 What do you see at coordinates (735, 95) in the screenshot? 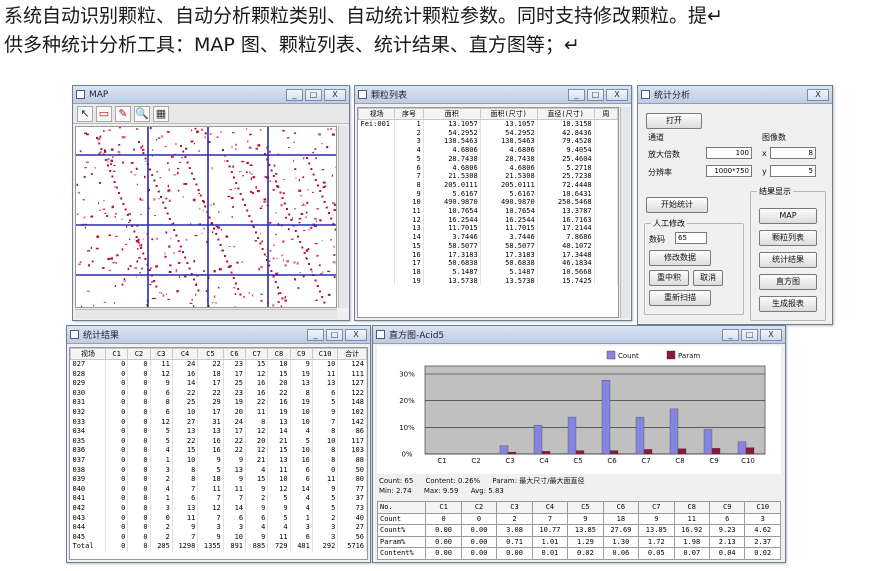
I see `analysis-titlebar: 统计分析 X` at bounding box center [735, 95].